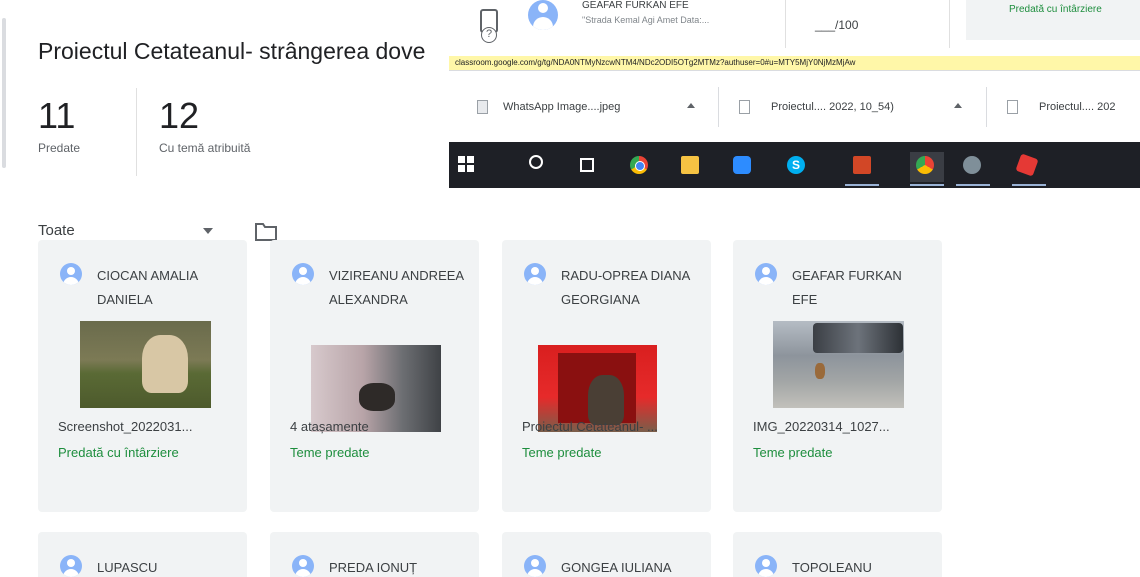  What do you see at coordinates (1077, 107) in the screenshot?
I see `download-item-name: Proiectul.... 202` at bounding box center [1077, 107].